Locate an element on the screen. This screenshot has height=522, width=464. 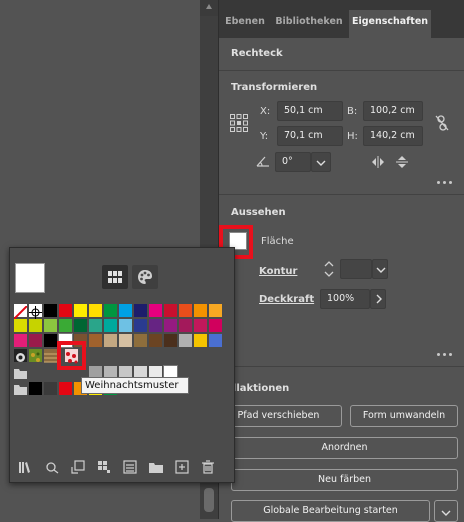
opacity-label: Deckkraft is located at coordinates (286, 299).